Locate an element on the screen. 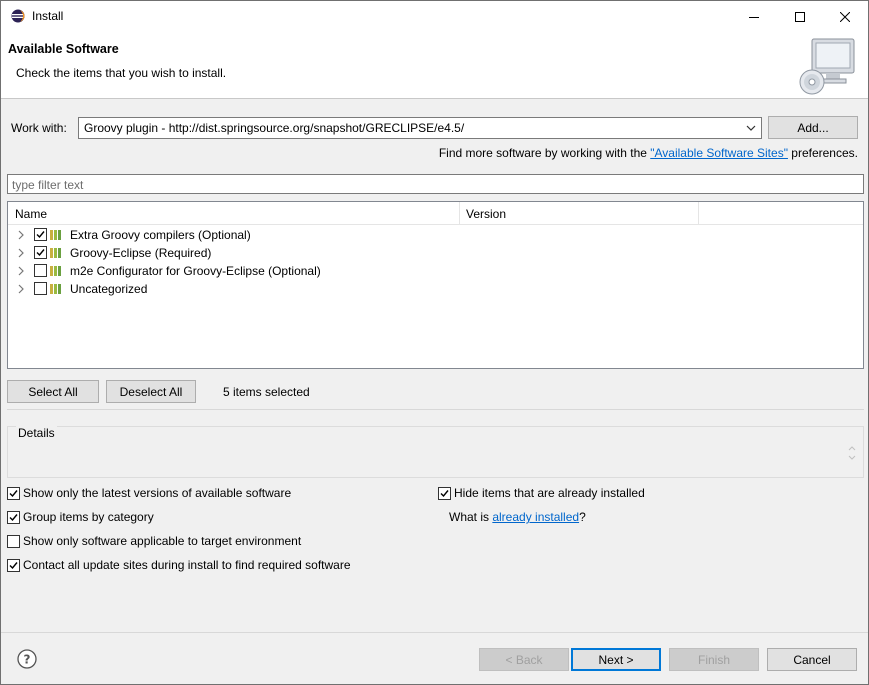  help-icon: ? is located at coordinates (27, 659).